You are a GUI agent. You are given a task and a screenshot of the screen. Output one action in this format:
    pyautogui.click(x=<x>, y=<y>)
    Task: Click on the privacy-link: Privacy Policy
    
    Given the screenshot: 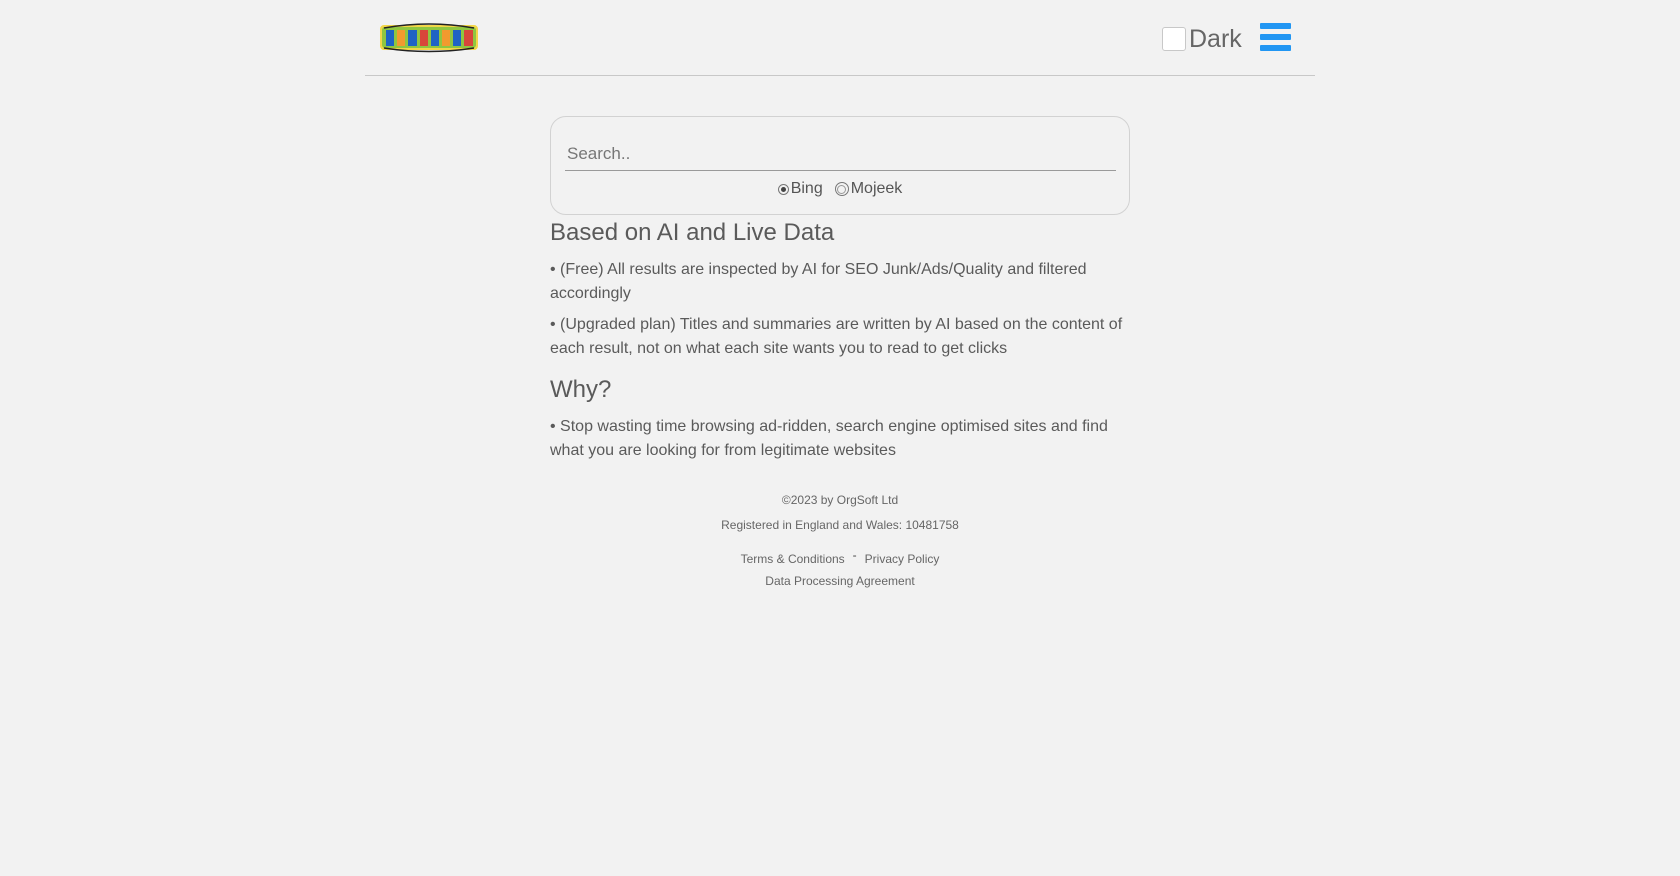 What is the action you would take?
    pyautogui.click(x=902, y=559)
    